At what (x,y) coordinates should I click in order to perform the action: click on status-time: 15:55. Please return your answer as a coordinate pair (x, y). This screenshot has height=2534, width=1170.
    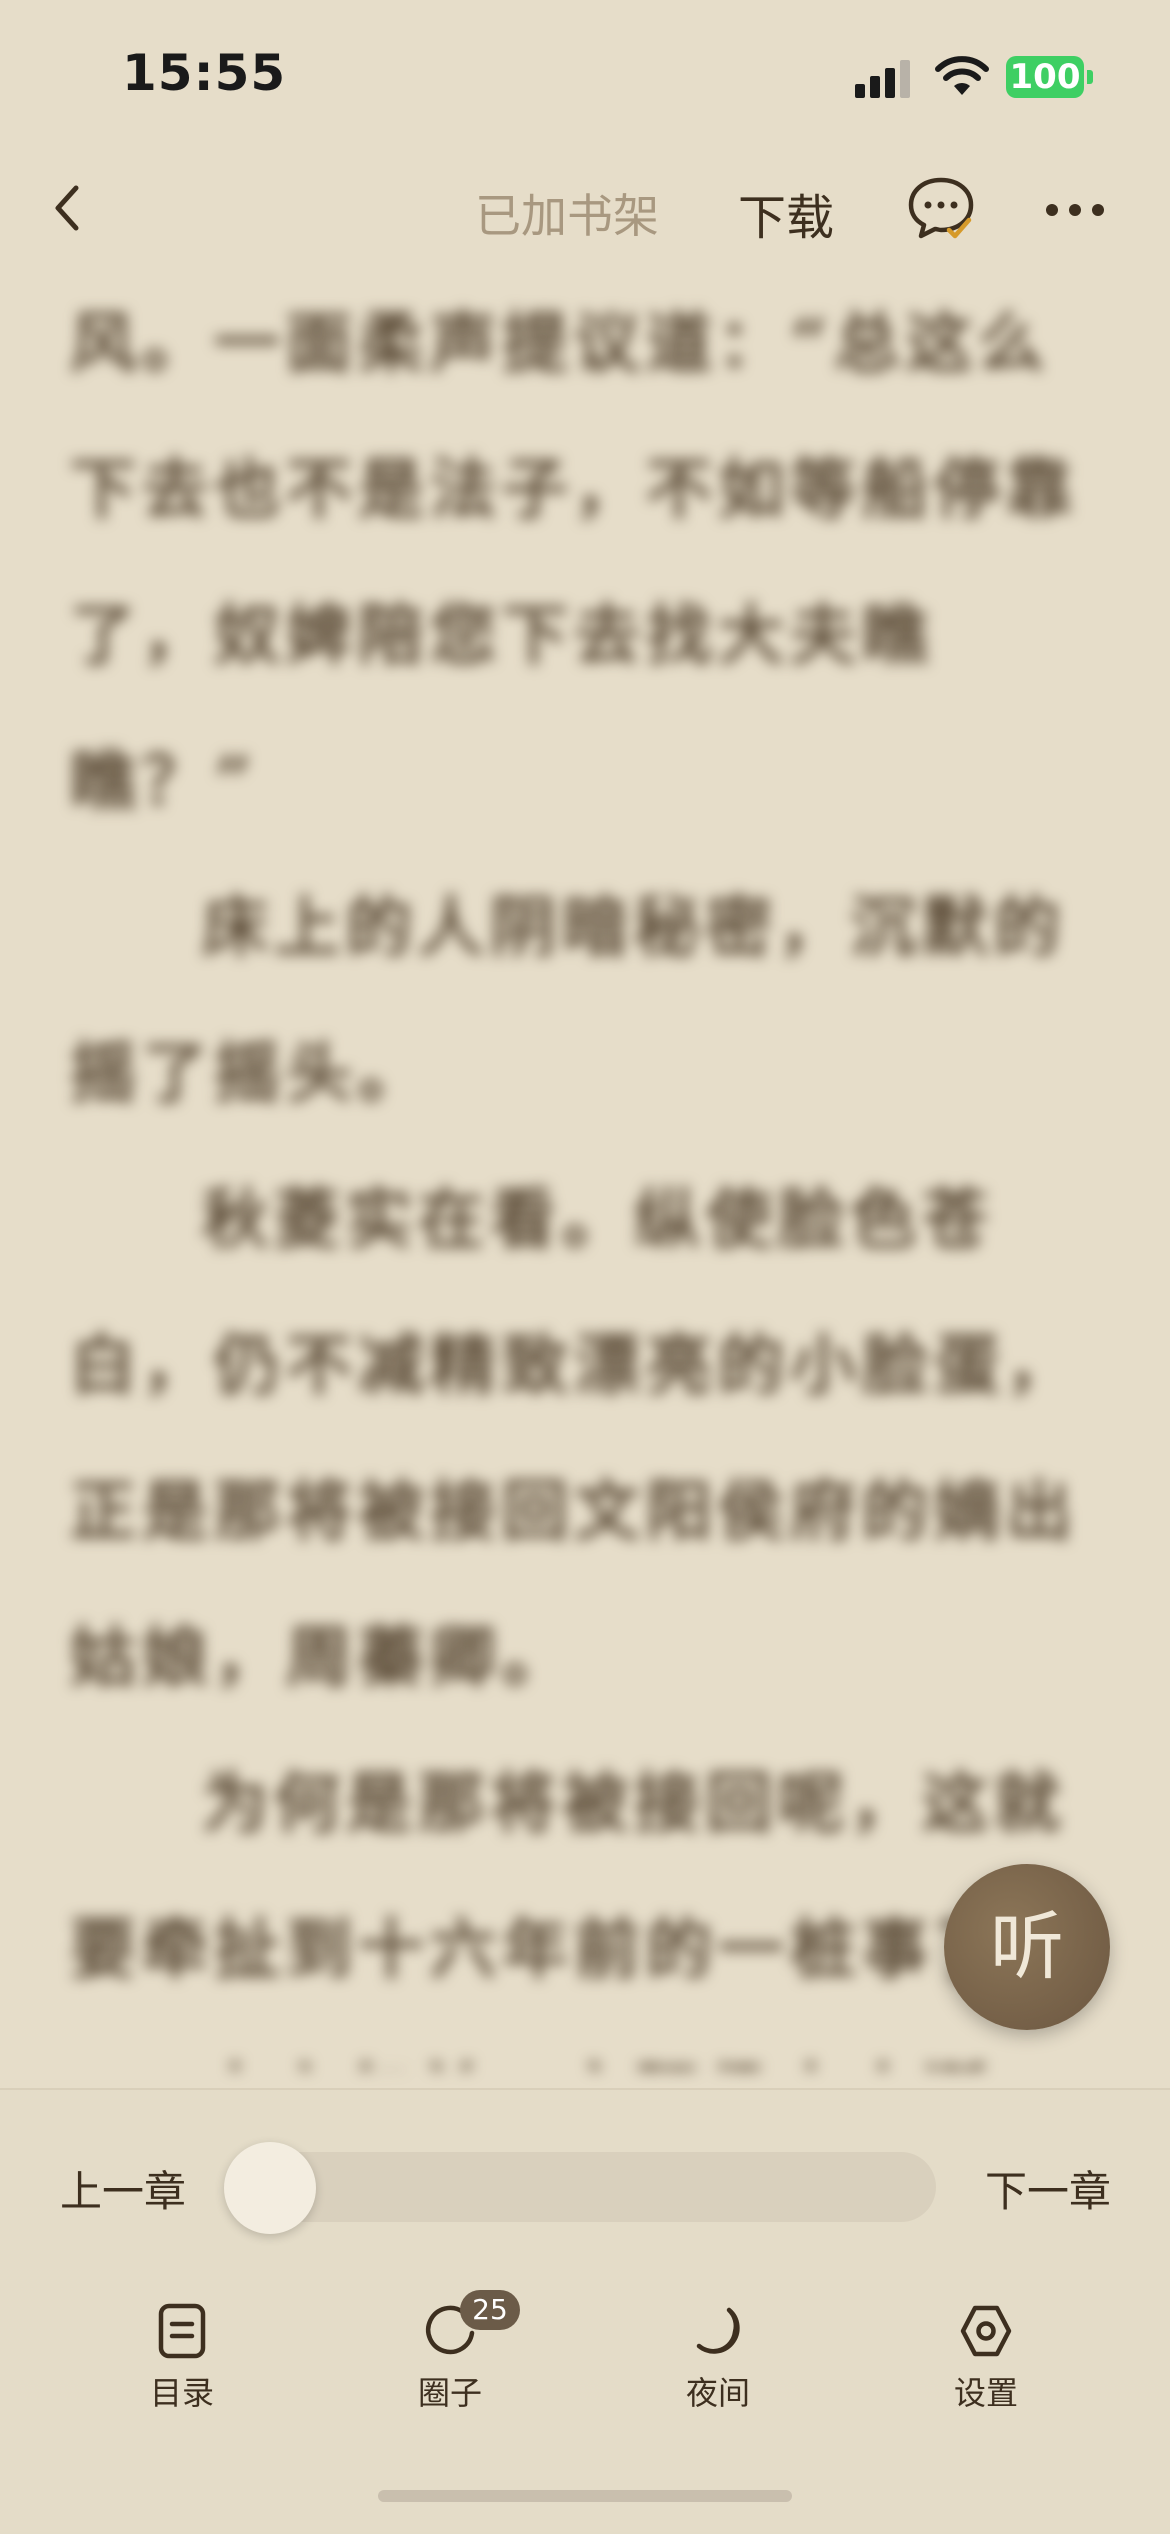
    Looking at the image, I should click on (204, 73).